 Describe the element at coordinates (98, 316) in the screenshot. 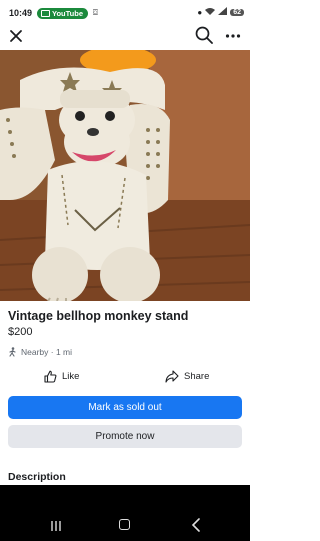

I see `listing-title: Vintage bellhop monkey stand` at that location.